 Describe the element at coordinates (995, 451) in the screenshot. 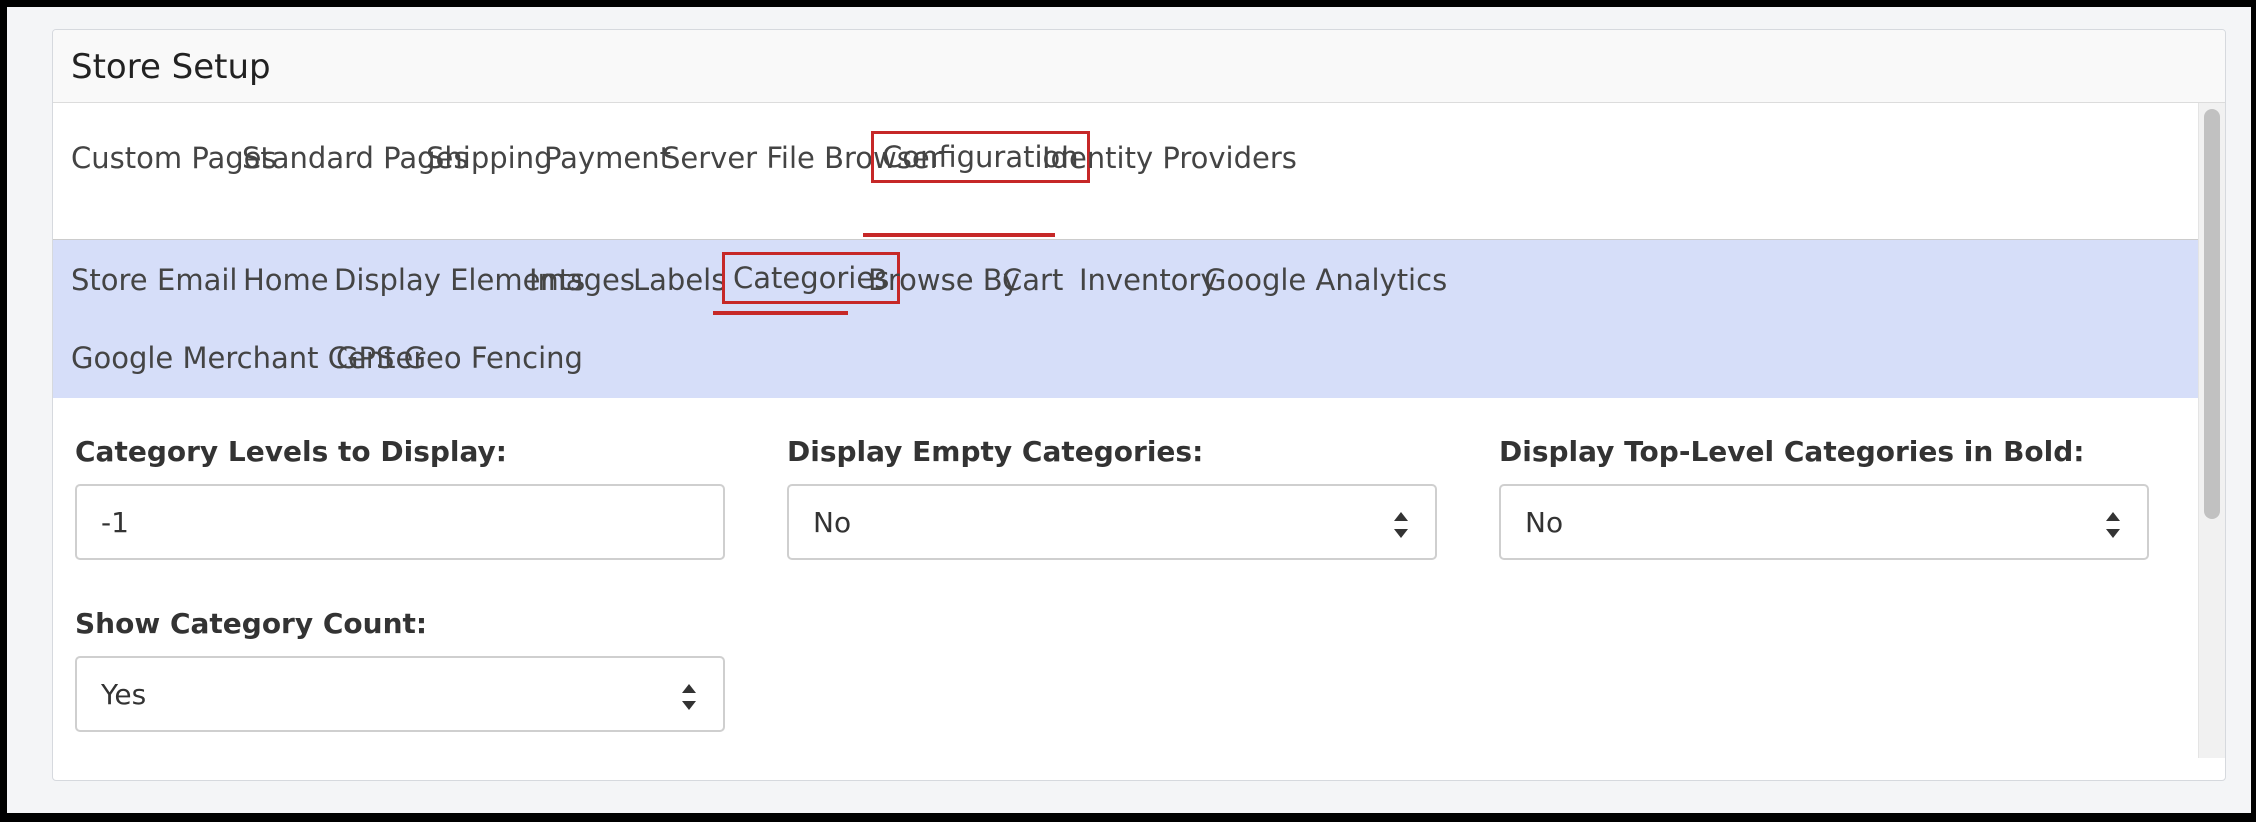

I see `display-empty-categories-label: Display Empty Categories:` at that location.